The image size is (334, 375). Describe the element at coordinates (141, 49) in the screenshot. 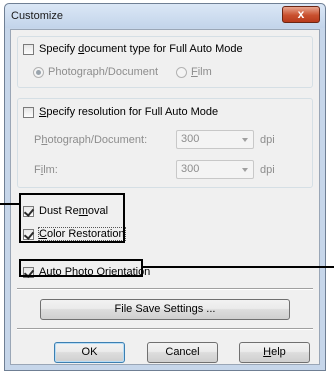

I see `doc-type-checkbox-label: Specify document type for Full Auto Mode` at that location.